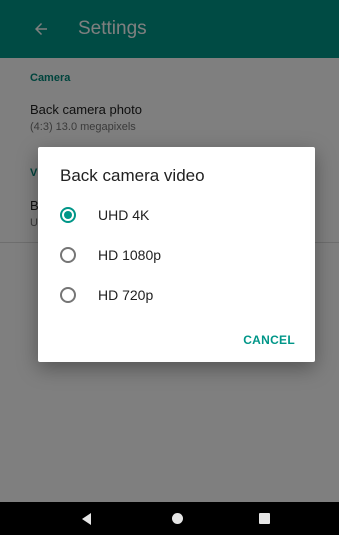  What do you see at coordinates (177, 518) in the screenshot?
I see `home-circle-icon` at bounding box center [177, 518].